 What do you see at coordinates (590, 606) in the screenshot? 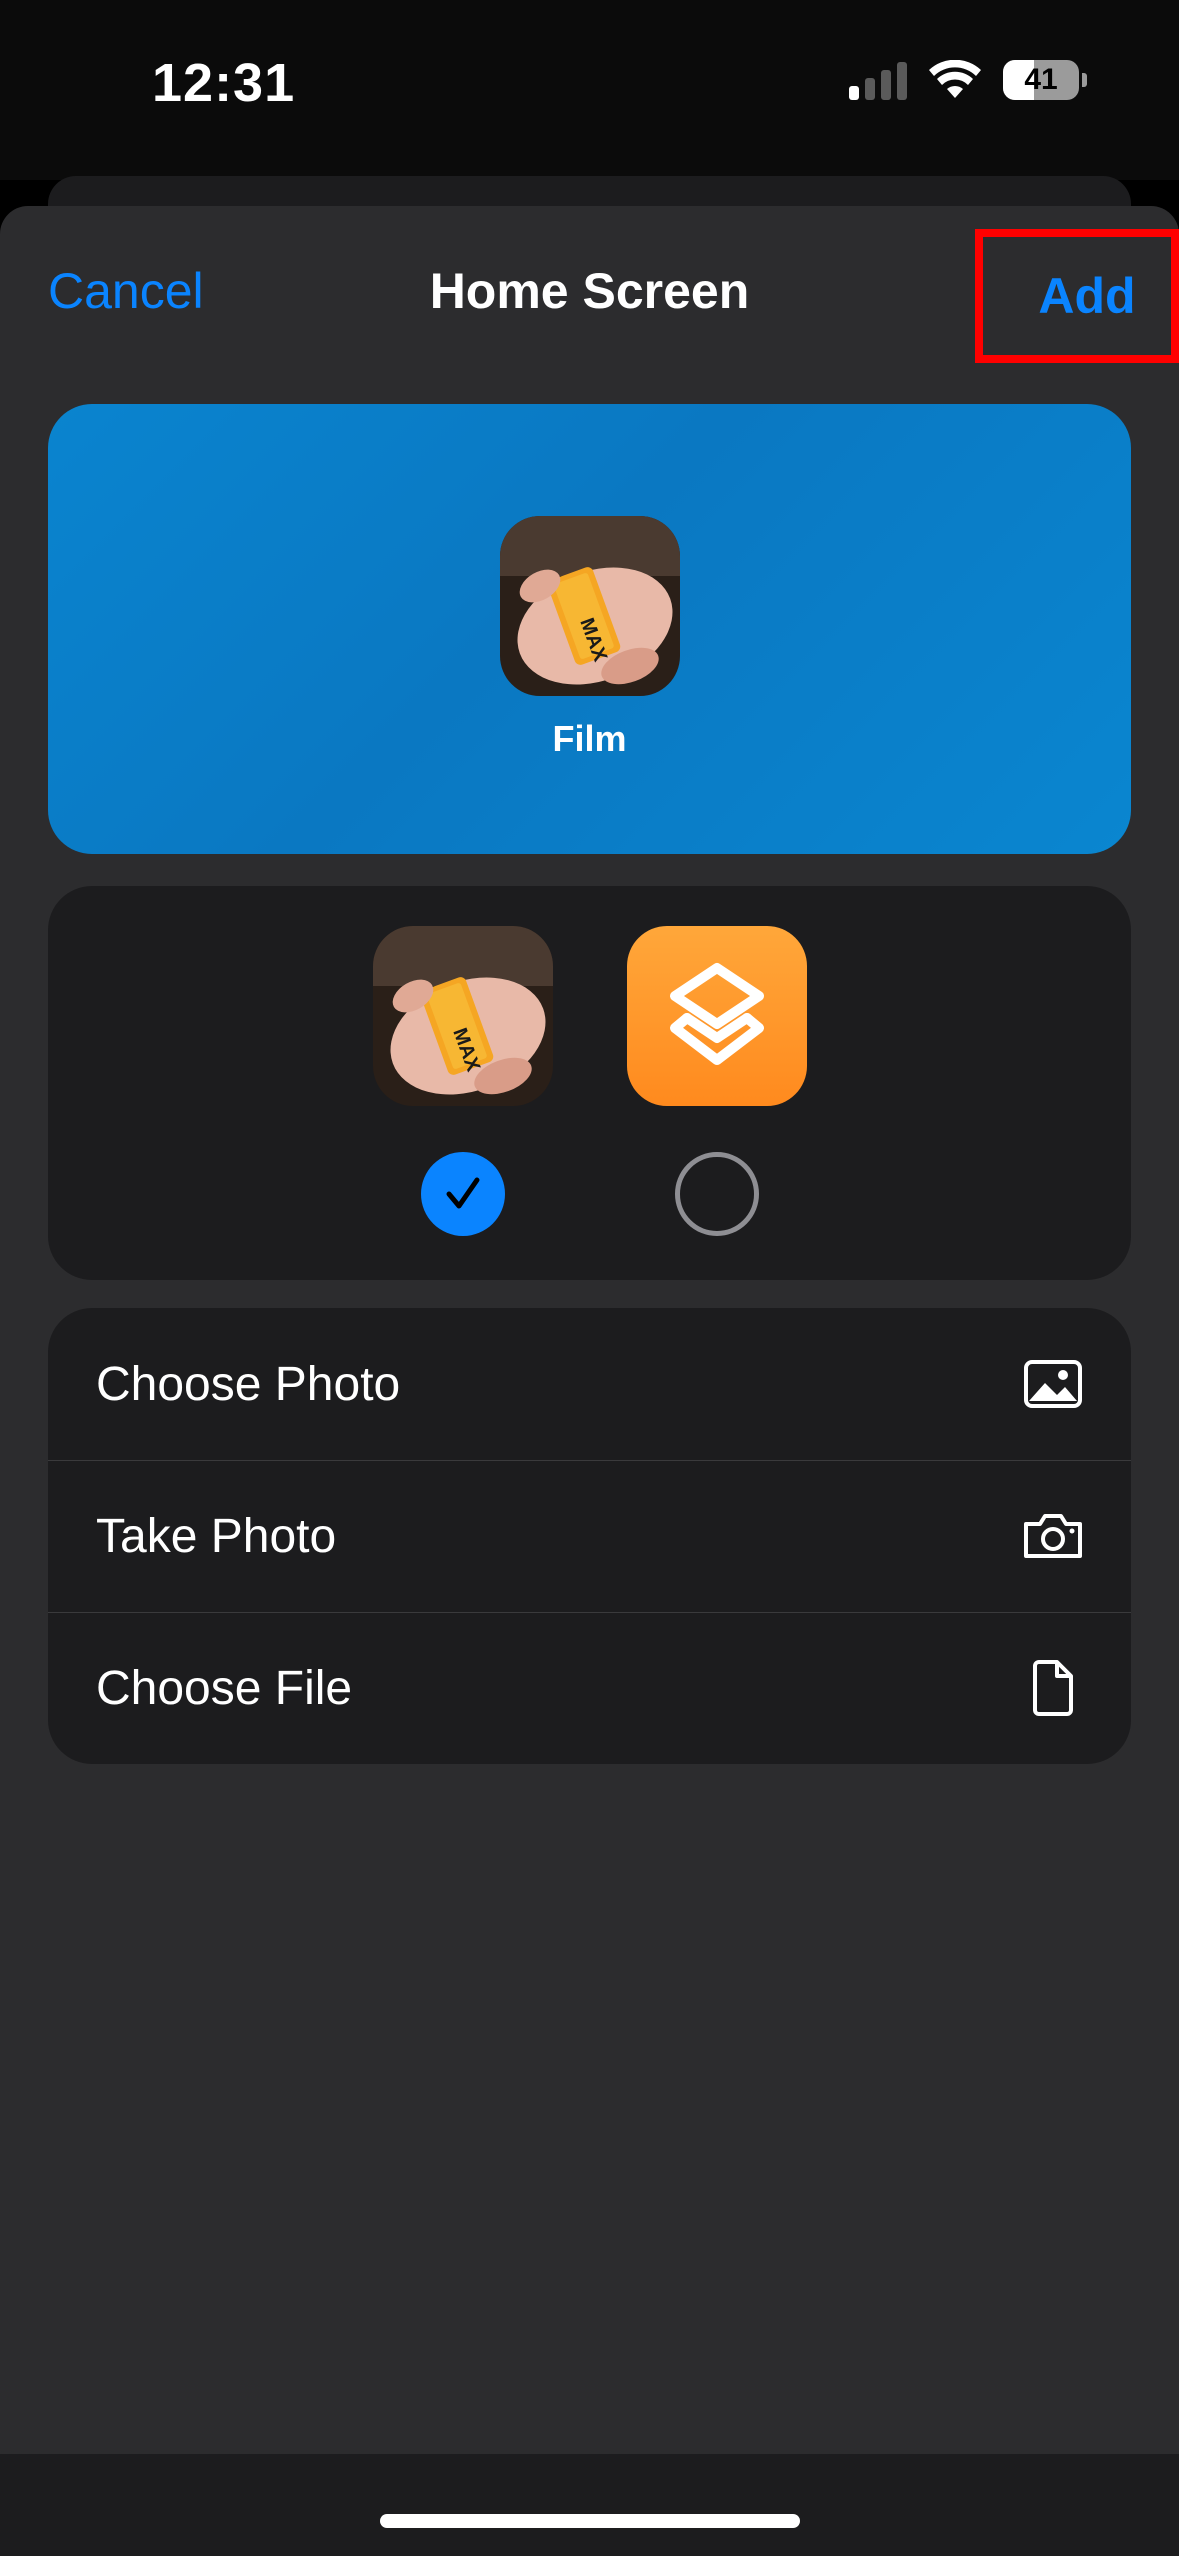
I see `preview-app-icon: MAX` at bounding box center [590, 606].